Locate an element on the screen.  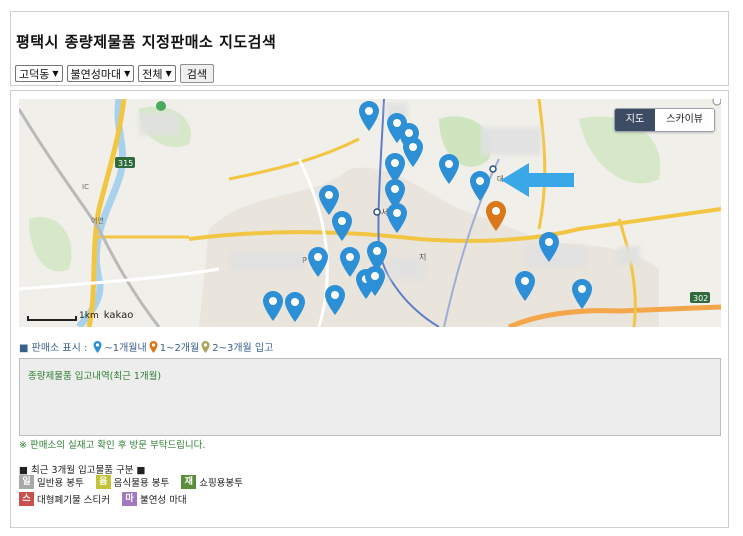
page-title: 평택시 종량제물품 지정판매소 지도검색 is located at coordinates (146, 42).